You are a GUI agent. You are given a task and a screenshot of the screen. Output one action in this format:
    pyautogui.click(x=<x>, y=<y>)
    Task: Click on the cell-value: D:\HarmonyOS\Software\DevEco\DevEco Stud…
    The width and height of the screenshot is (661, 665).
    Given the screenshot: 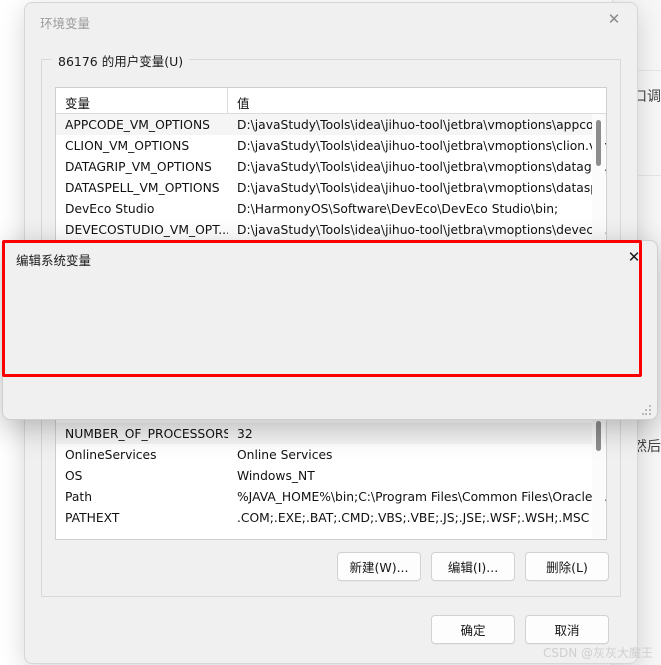 What is the action you would take?
    pyautogui.click(x=398, y=208)
    